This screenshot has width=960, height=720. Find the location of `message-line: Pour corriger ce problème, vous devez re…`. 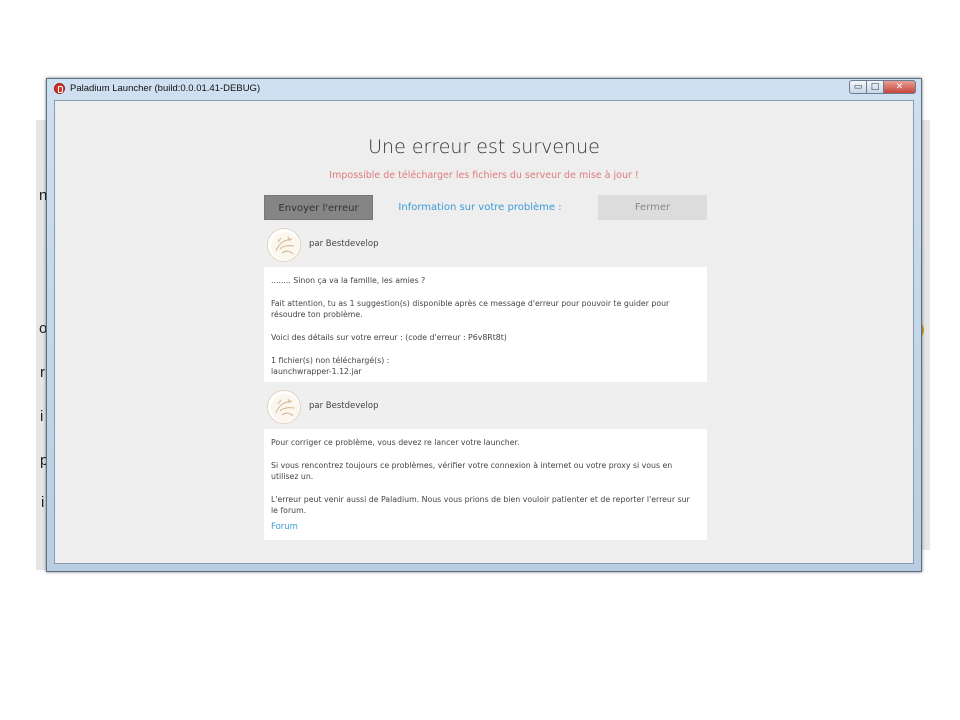

message-line: Pour corriger ce problème, vous devez re… is located at coordinates (395, 442).